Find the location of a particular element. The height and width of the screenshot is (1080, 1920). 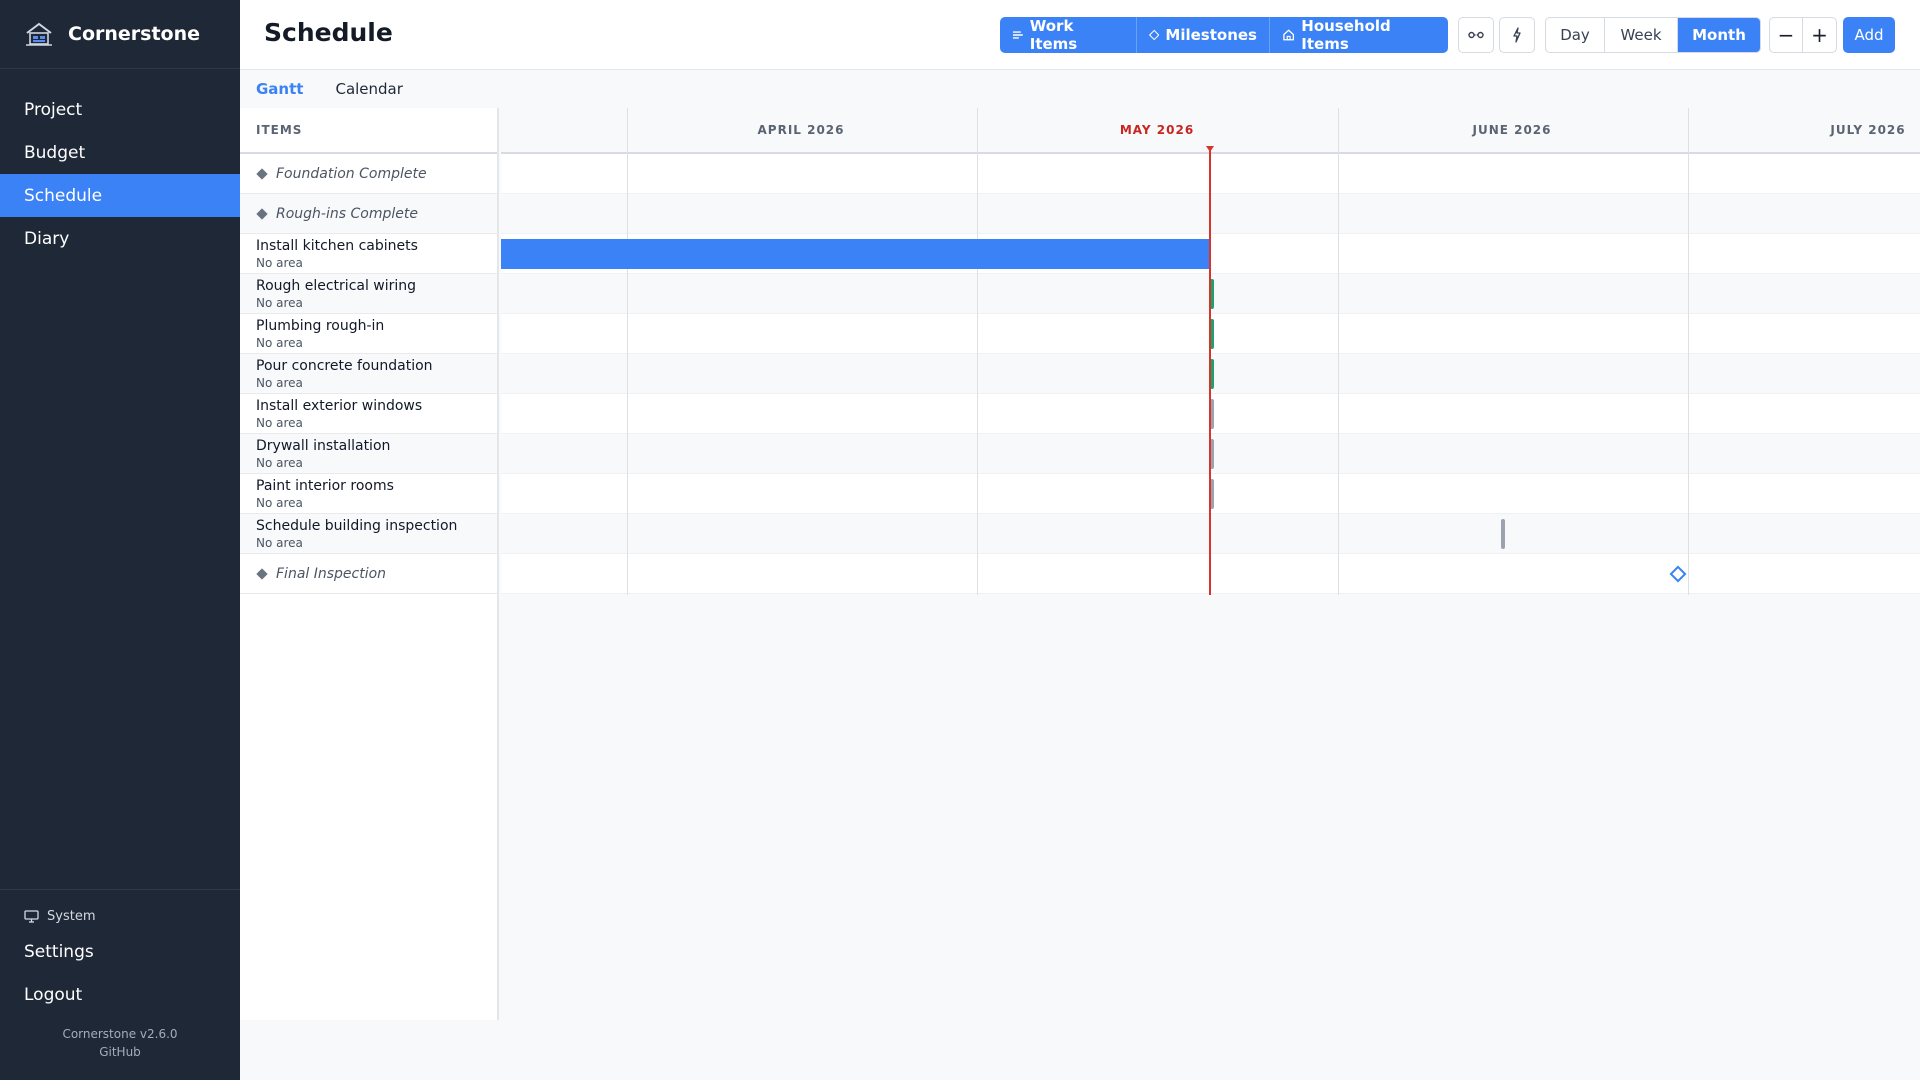

critical-path-toggle-button is located at coordinates (1517, 35).